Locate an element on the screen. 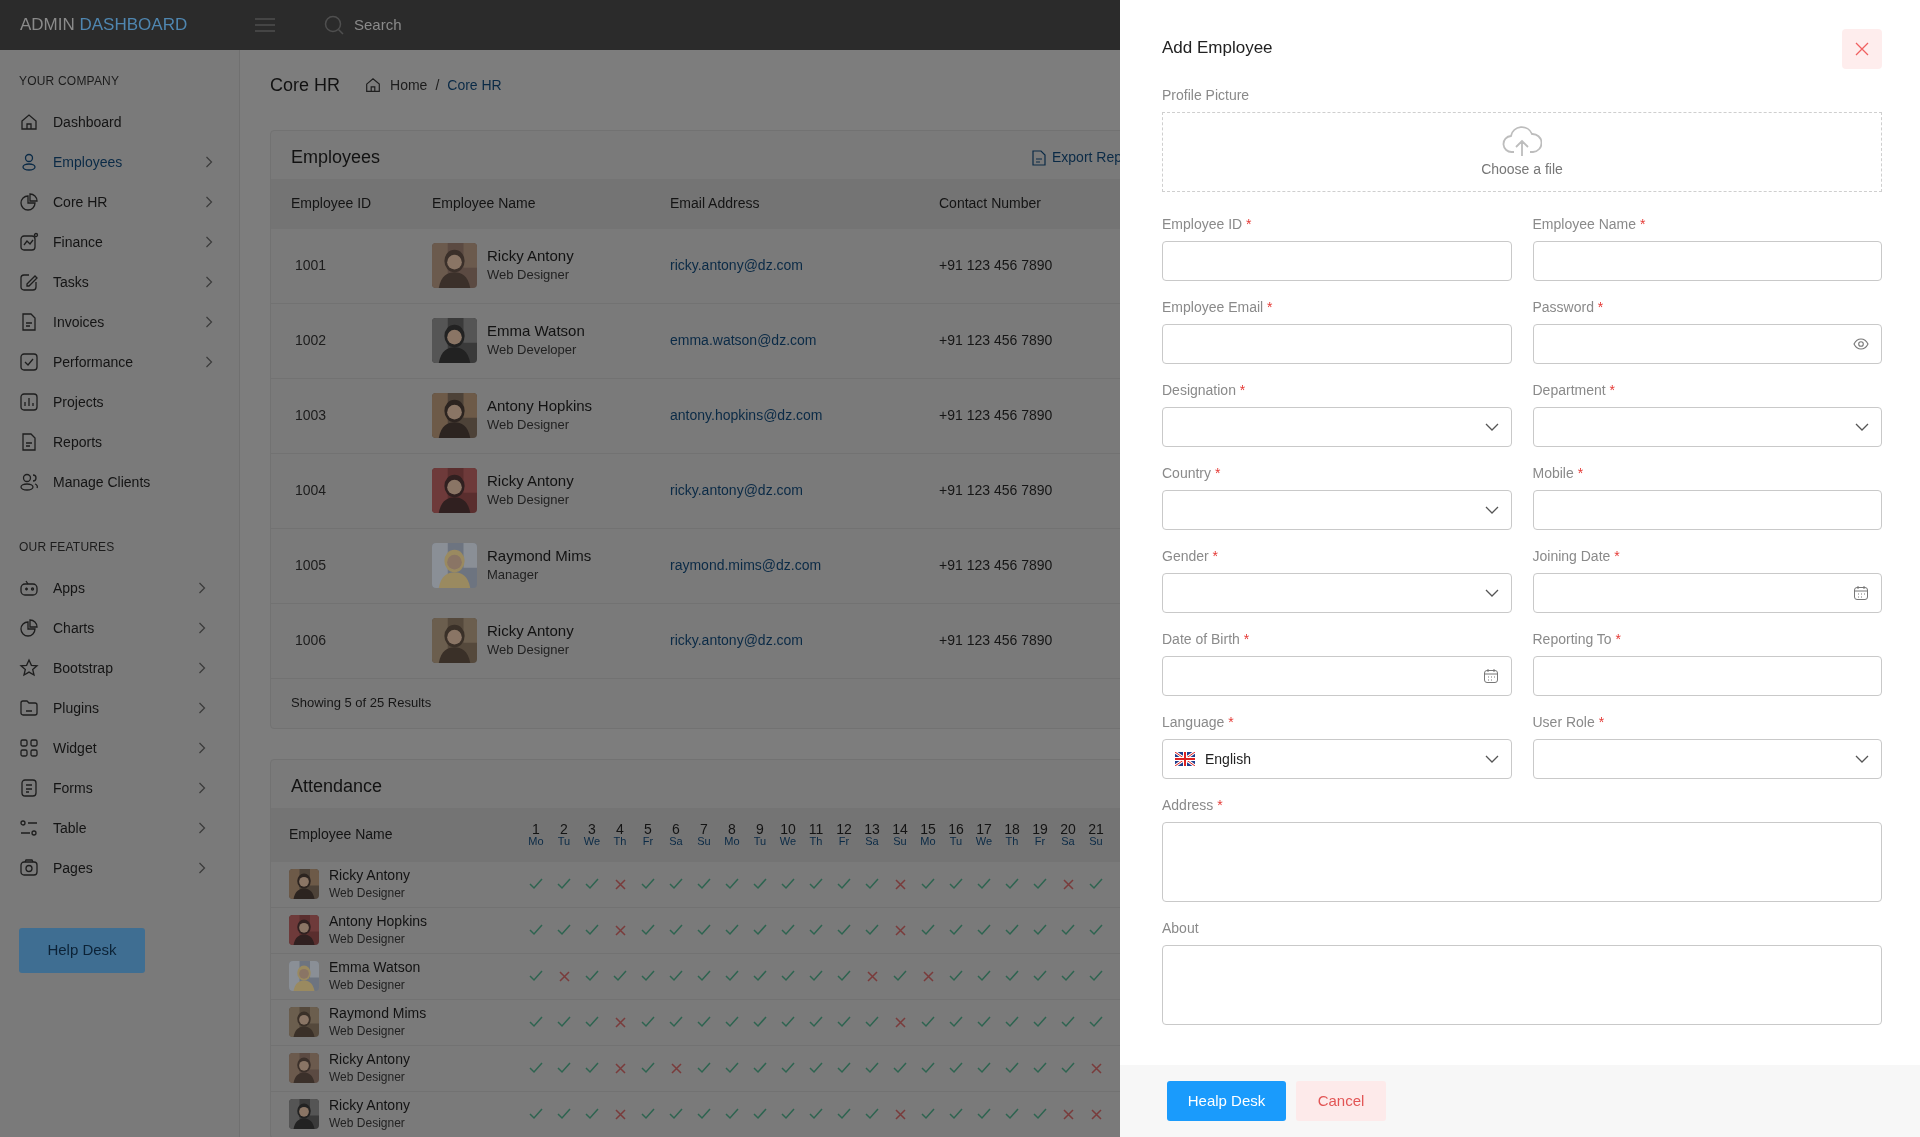 The image size is (1920, 1137). sidebar-item: Invoices is located at coordinates (119, 322).